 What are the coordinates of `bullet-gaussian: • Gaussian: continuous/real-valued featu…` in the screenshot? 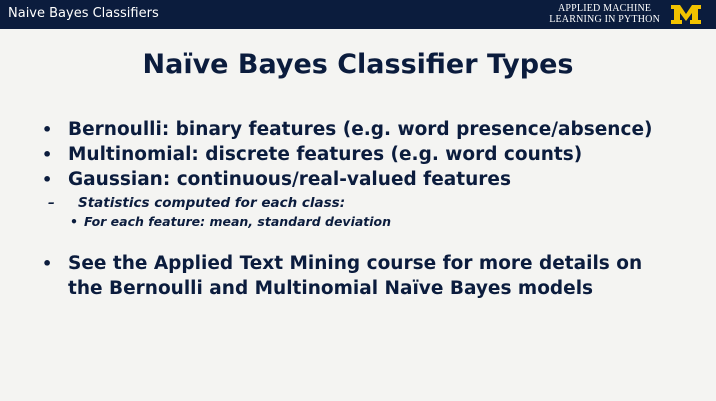 It's located at (372, 179).